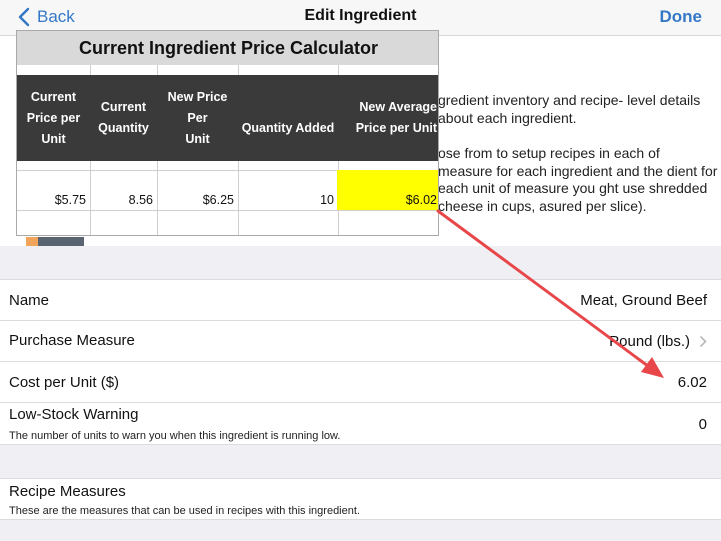 The height and width of the screenshot is (541, 721). I want to click on purchase-measure-label: Purchase Measure, so click(72, 340).